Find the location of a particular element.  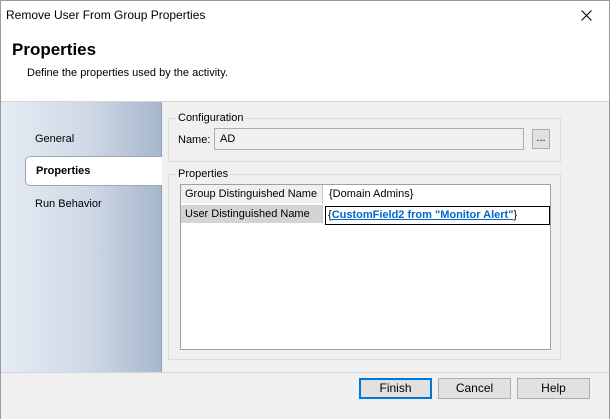

sidebar-item-run-behavior: Run Behavior is located at coordinates (68, 204).